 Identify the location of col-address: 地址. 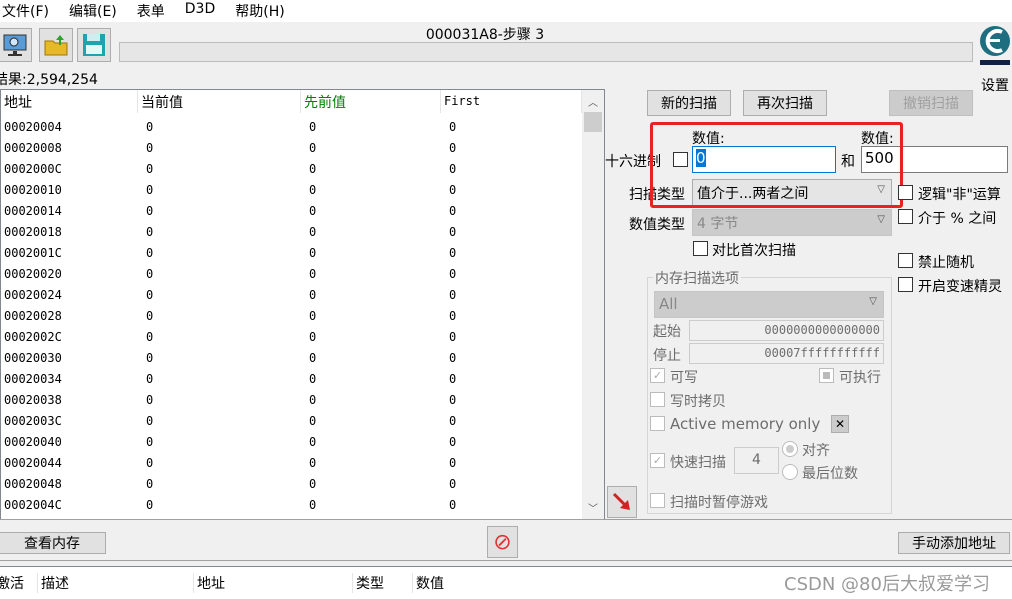
(69, 101).